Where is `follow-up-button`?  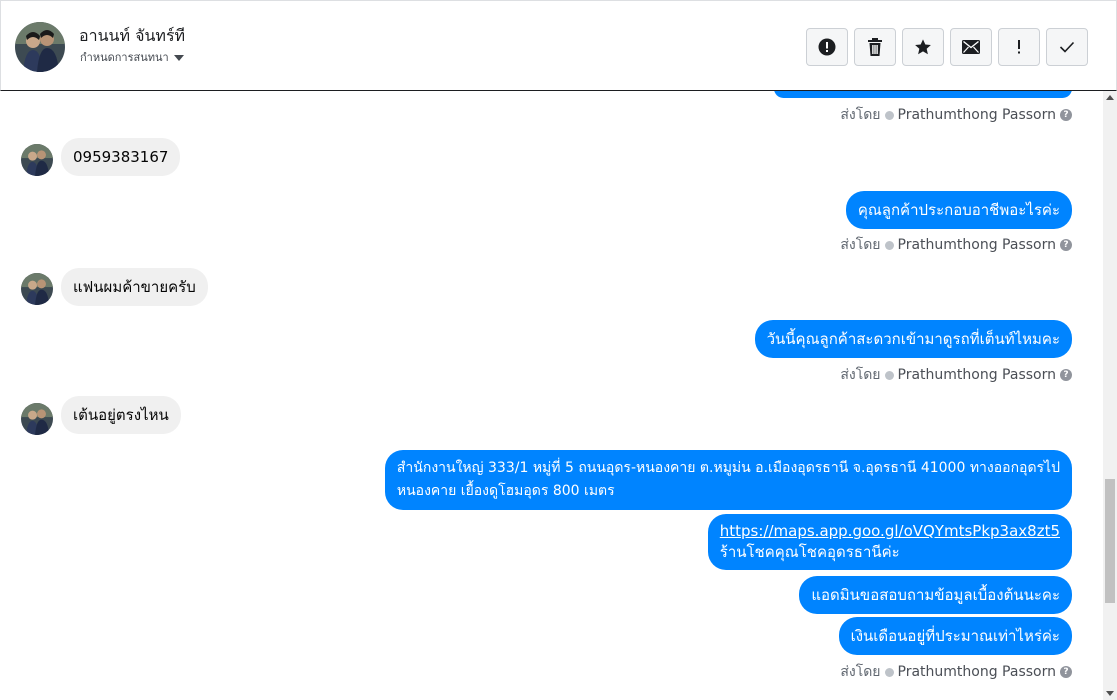
follow-up-button is located at coordinates (1019, 47).